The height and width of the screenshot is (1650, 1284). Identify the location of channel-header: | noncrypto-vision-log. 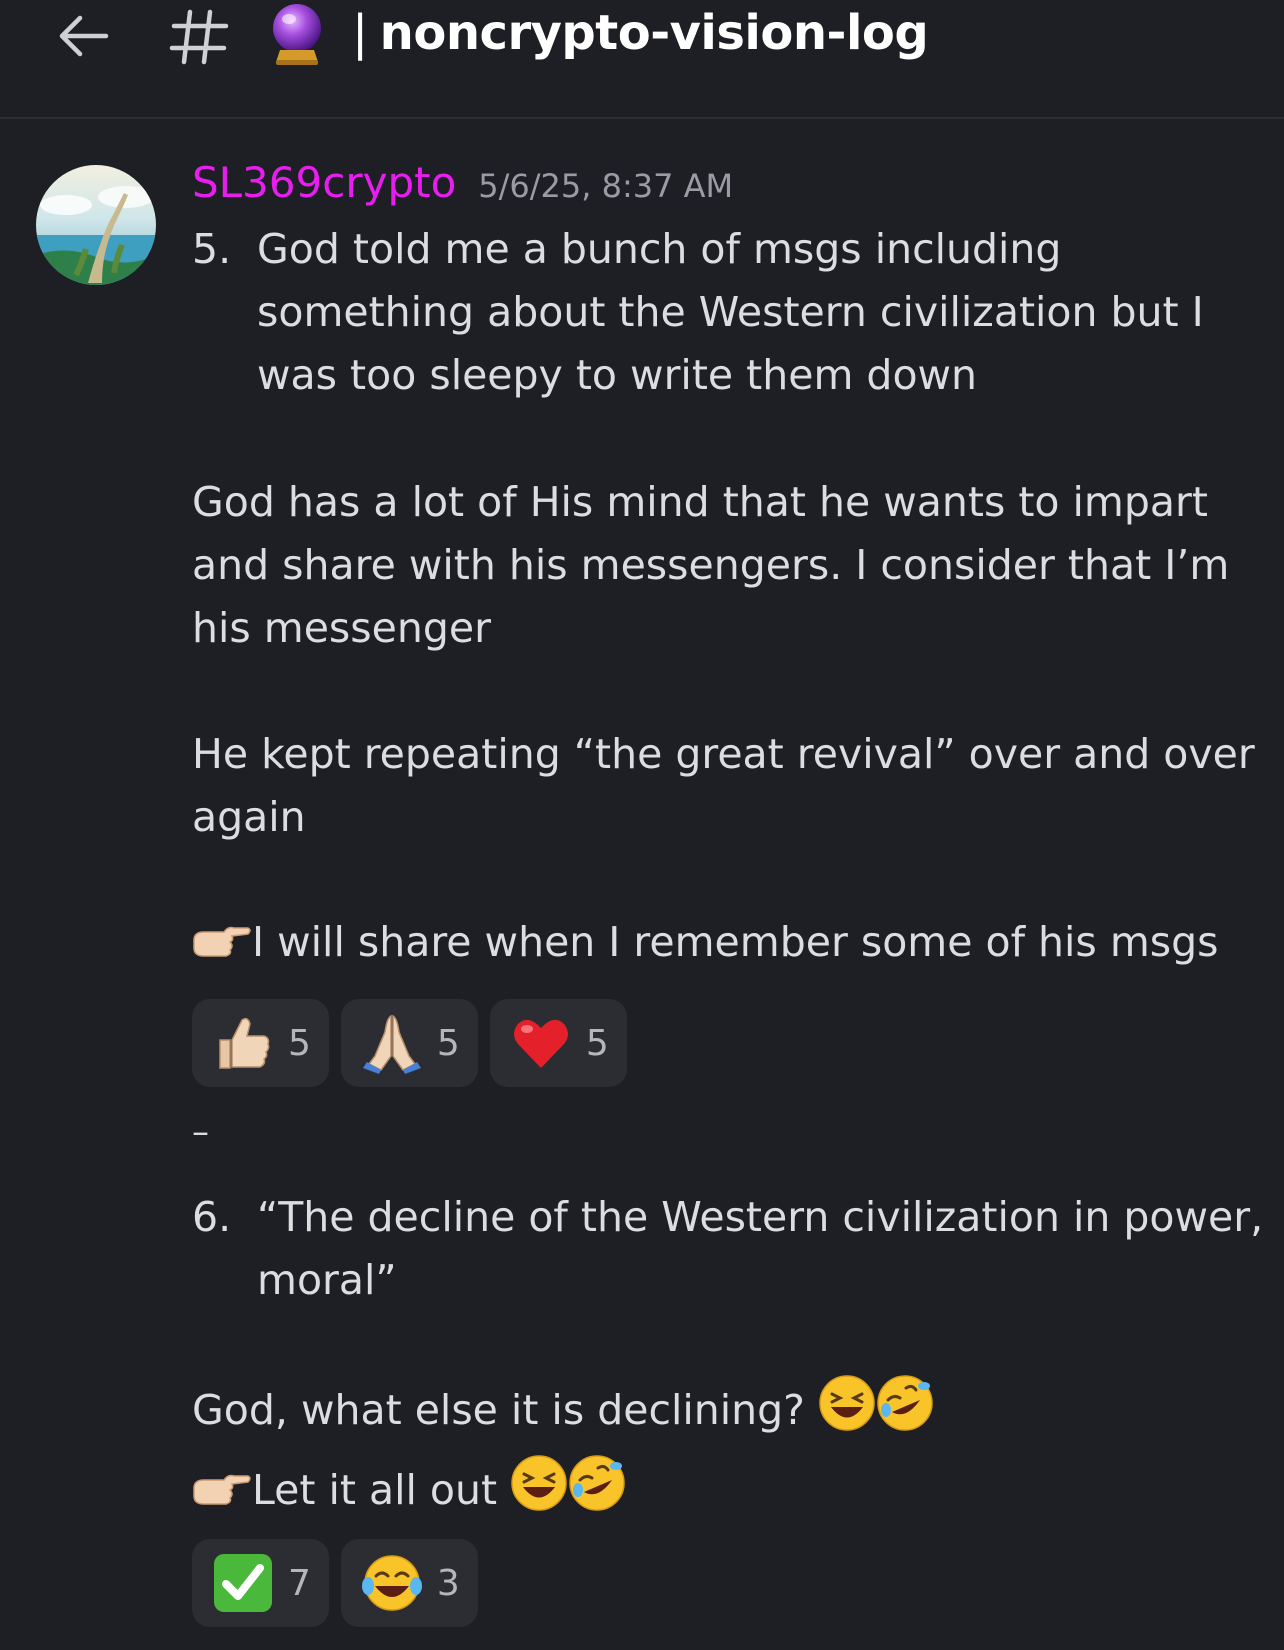
(642, 59).